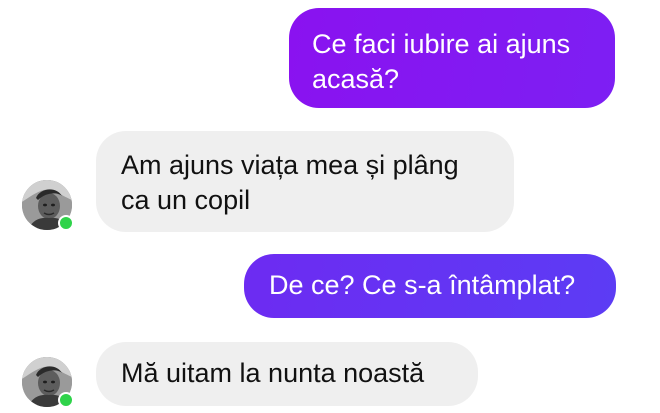  What do you see at coordinates (422, 285) in the screenshot?
I see `message-text-line: De ce? Ce s-a întâmplat?` at bounding box center [422, 285].